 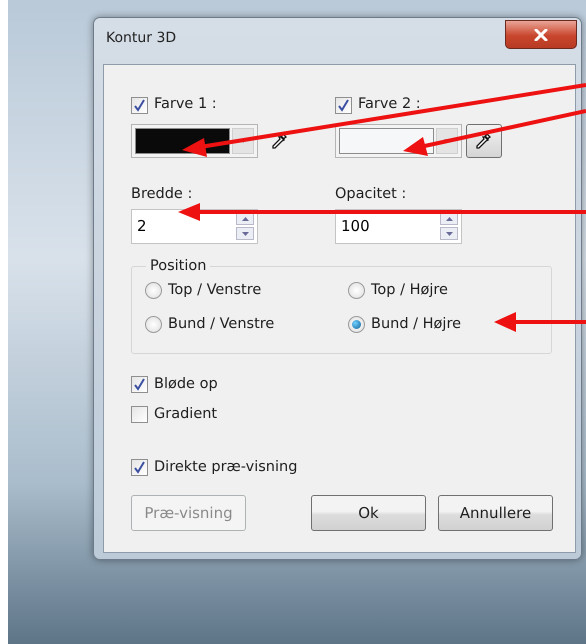 What do you see at coordinates (186, 414) in the screenshot?
I see `checkbox-label: Gradient` at bounding box center [186, 414].